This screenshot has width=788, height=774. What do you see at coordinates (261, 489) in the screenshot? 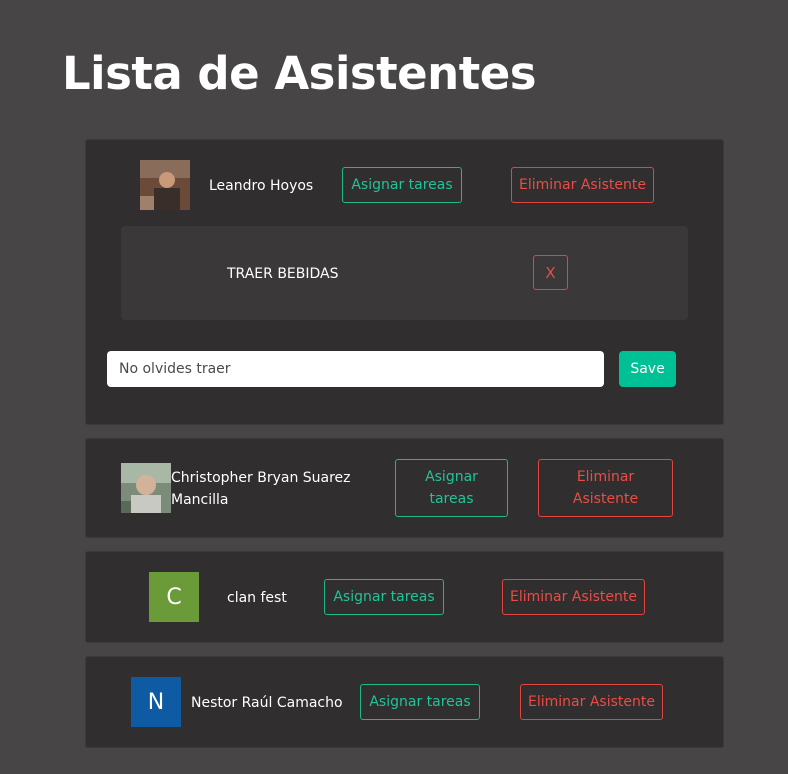
I see `attendee-name: Christopher Bryan Suarez Mancilla` at bounding box center [261, 489].